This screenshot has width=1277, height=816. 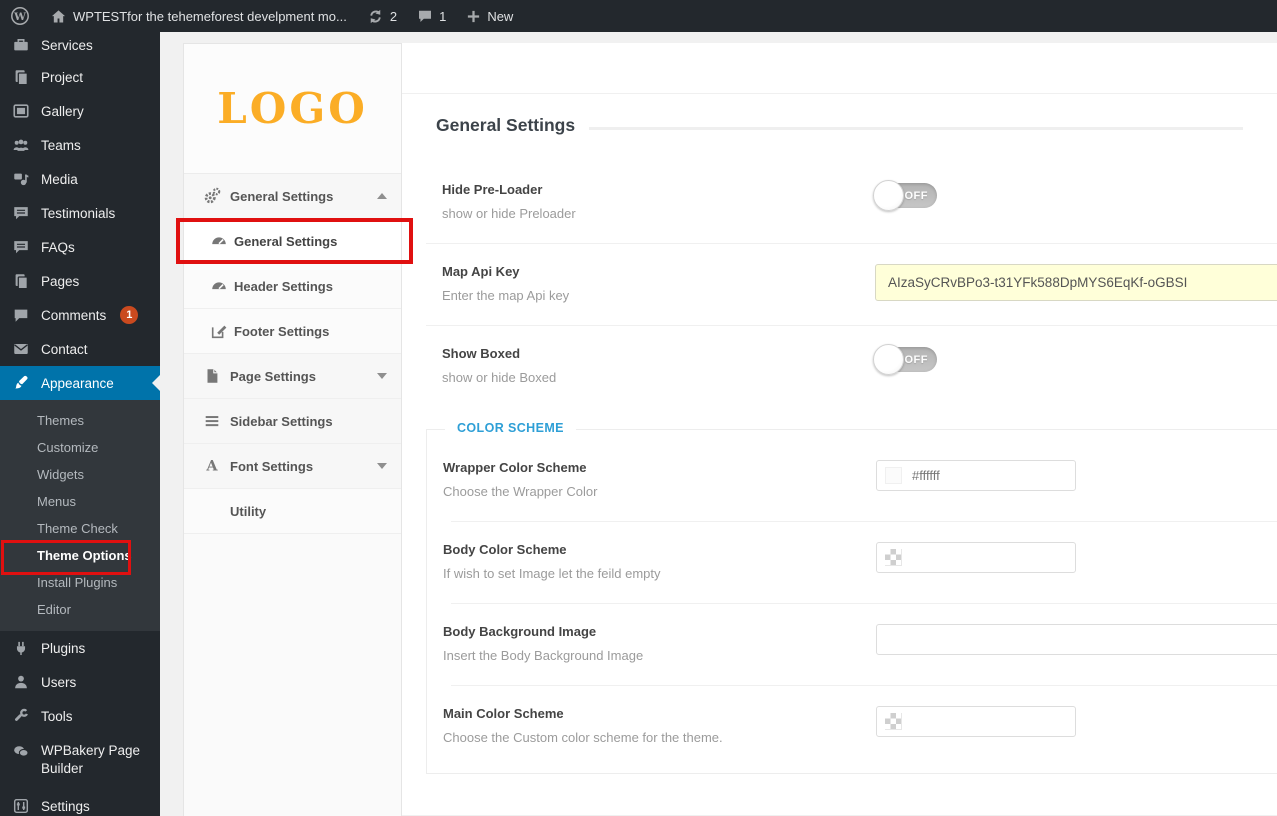 I want to click on panel-item-general-settings: General Settings, so click(x=292, y=241).